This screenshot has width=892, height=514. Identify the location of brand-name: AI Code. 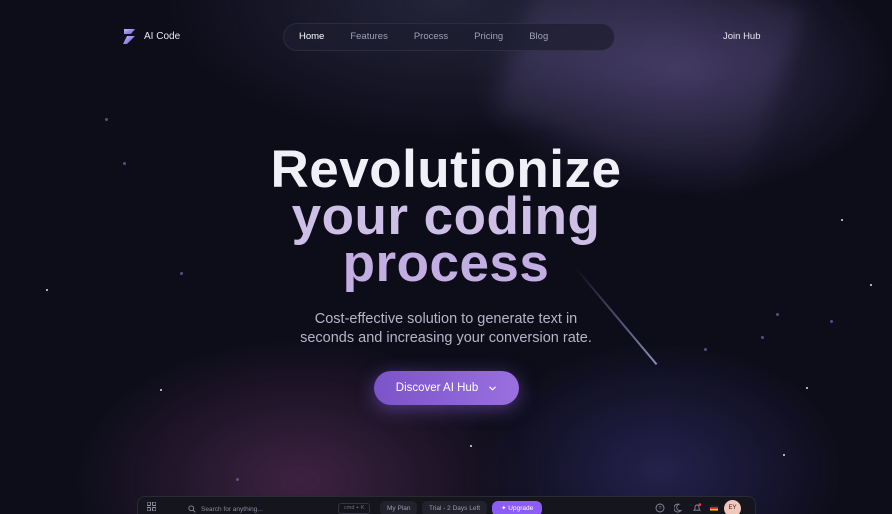
(162, 36).